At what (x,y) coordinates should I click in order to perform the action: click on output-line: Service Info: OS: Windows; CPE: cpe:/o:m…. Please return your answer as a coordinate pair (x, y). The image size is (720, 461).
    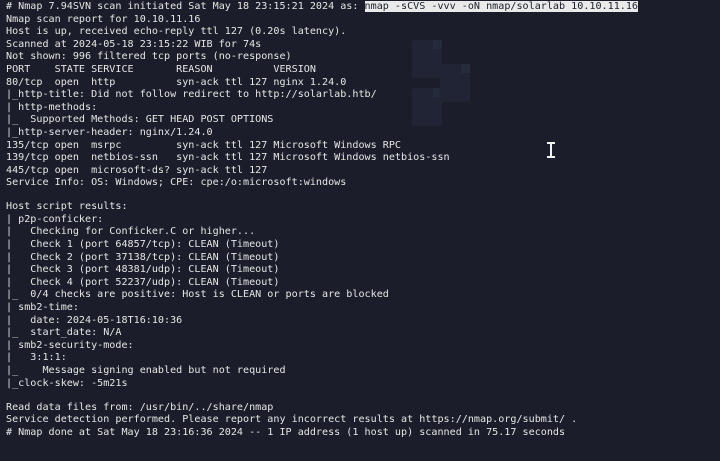
    Looking at the image, I should click on (176, 183).